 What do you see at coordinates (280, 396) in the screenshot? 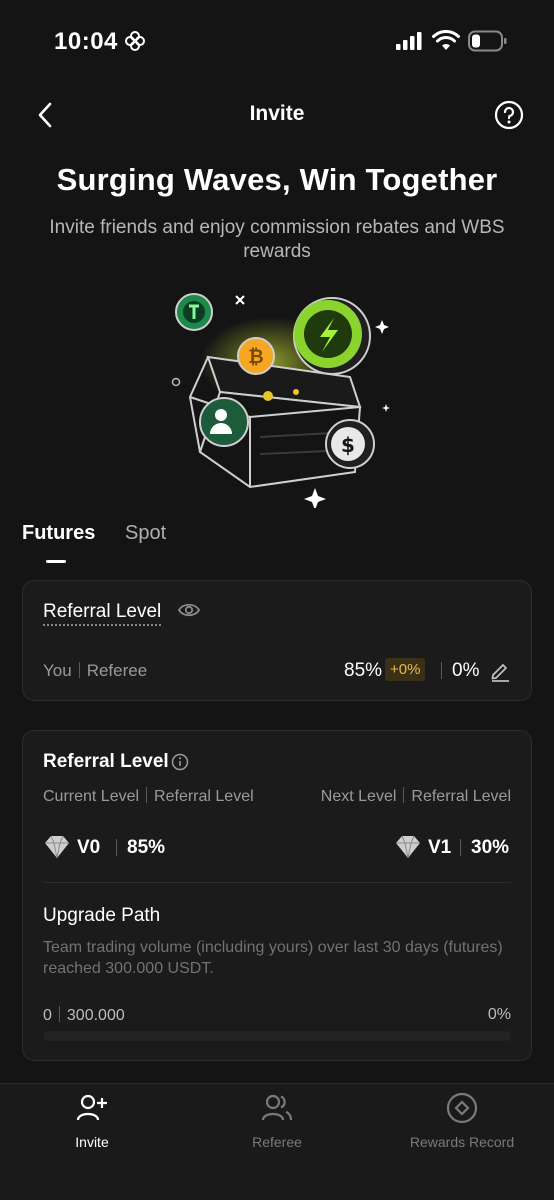
I see `treasure-box-illustration: ₿ $` at bounding box center [280, 396].